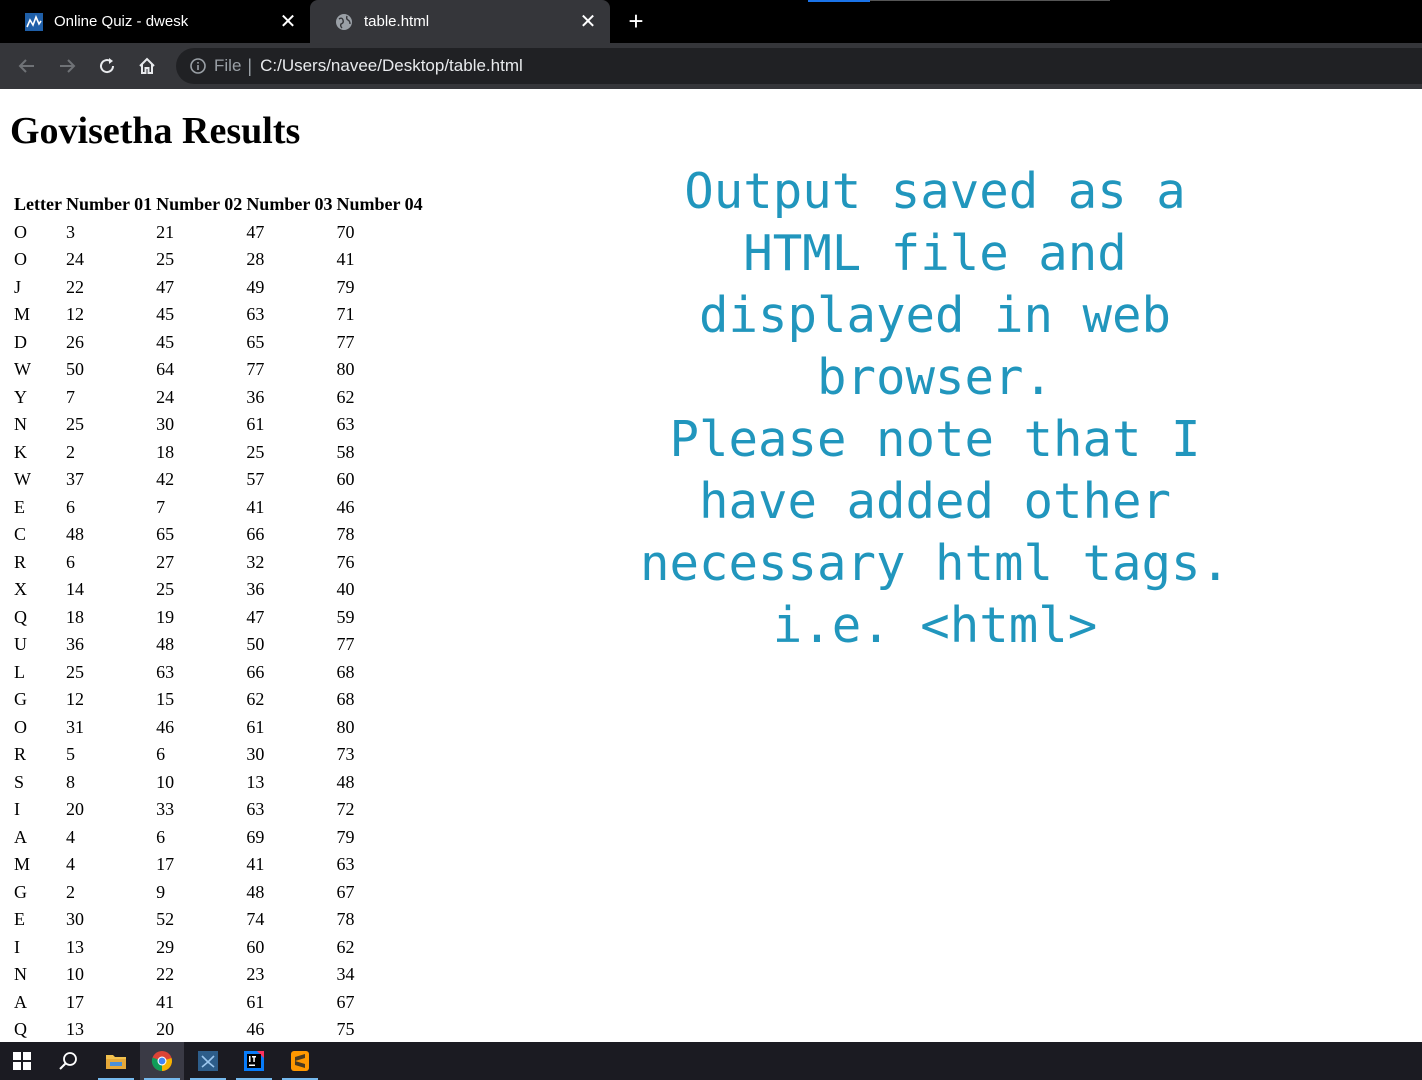  What do you see at coordinates (391, 66) in the screenshot?
I see `url-text: C:/Users/navee/Desktop/table.html` at bounding box center [391, 66].